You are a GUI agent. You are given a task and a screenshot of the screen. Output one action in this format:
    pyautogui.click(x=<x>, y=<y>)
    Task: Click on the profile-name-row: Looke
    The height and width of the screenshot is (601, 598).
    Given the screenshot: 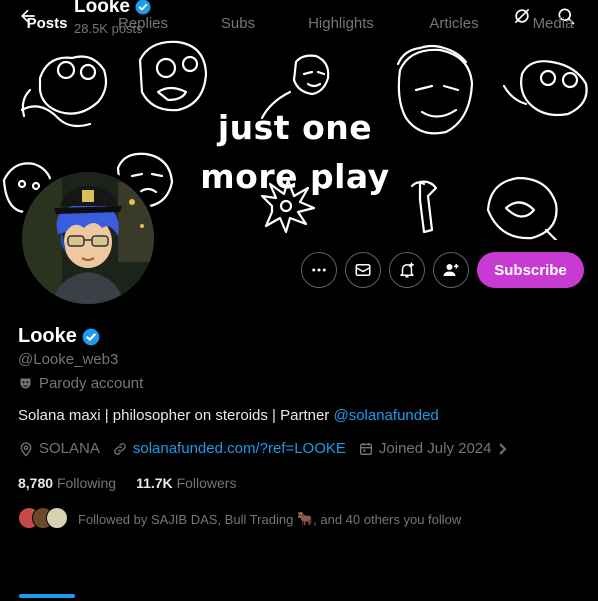 What is the action you would take?
    pyautogui.click(x=59, y=336)
    